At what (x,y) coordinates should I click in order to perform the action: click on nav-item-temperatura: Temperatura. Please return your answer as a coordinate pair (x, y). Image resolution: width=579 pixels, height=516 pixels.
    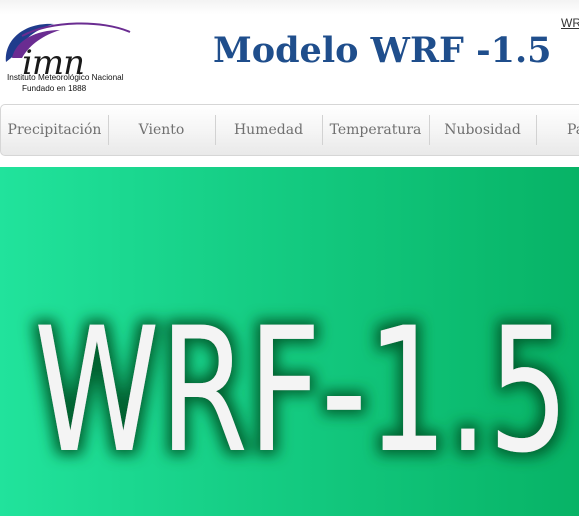
    Looking at the image, I should click on (375, 130).